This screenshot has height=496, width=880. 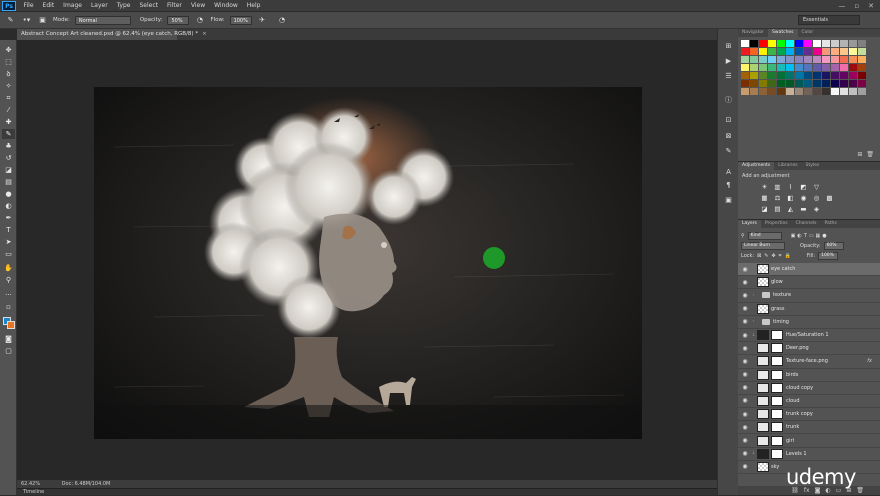 What do you see at coordinates (764, 187) in the screenshot?
I see `brightness-icon: ☀` at bounding box center [764, 187].